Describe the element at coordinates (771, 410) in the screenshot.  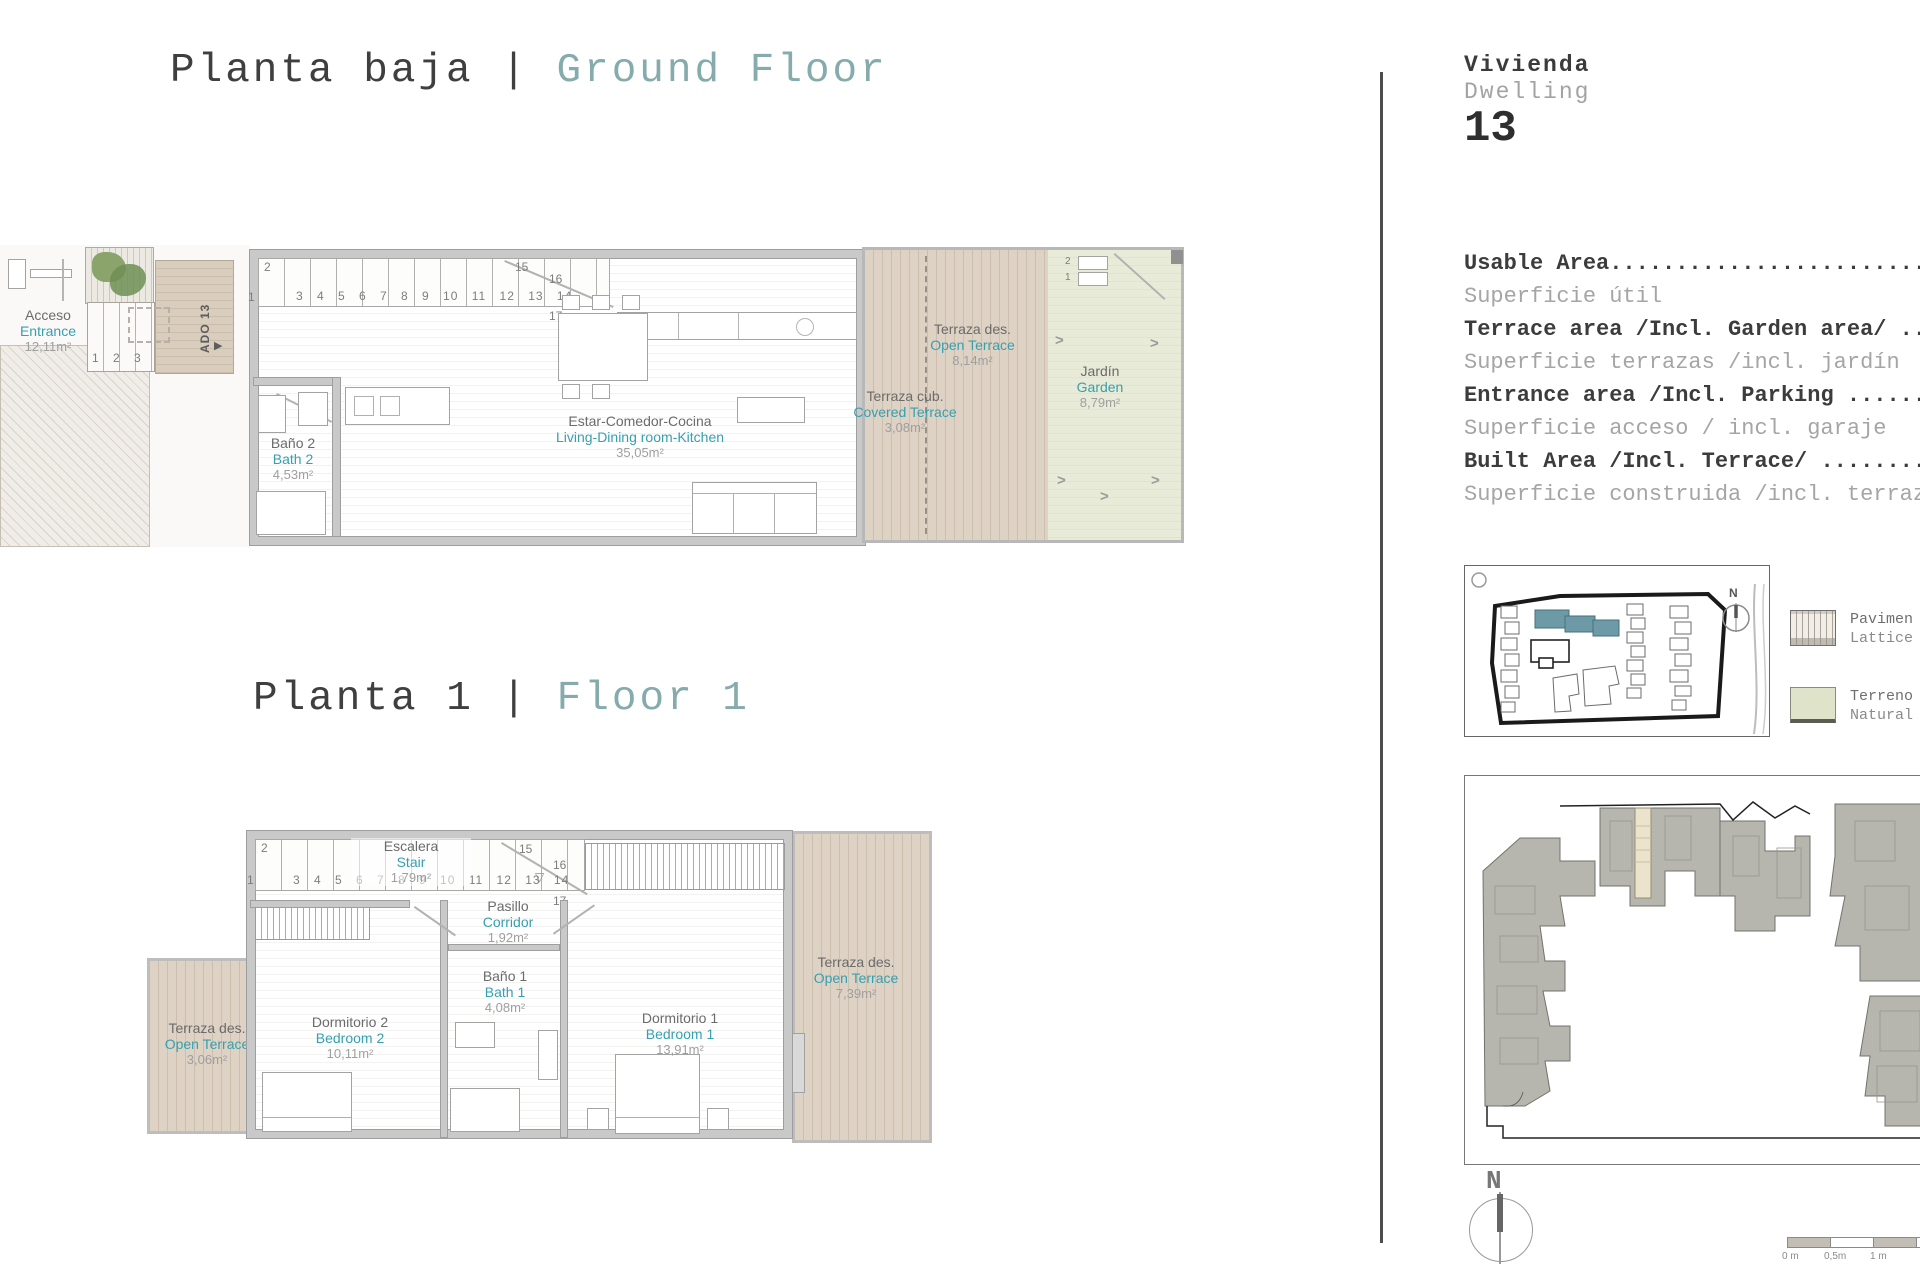
I see `tv-bench` at that location.